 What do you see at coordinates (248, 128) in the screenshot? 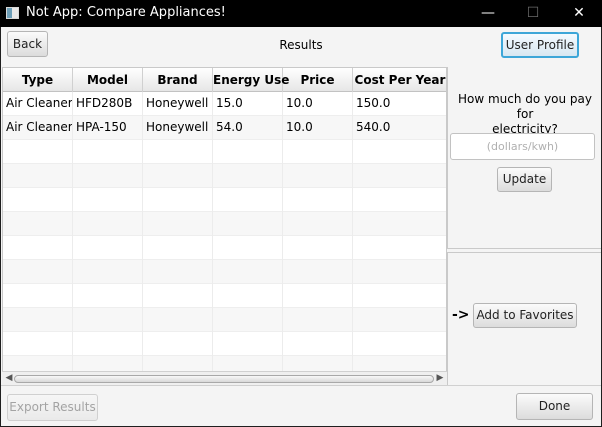
I see `cell-energy-use: 54.0` at bounding box center [248, 128].